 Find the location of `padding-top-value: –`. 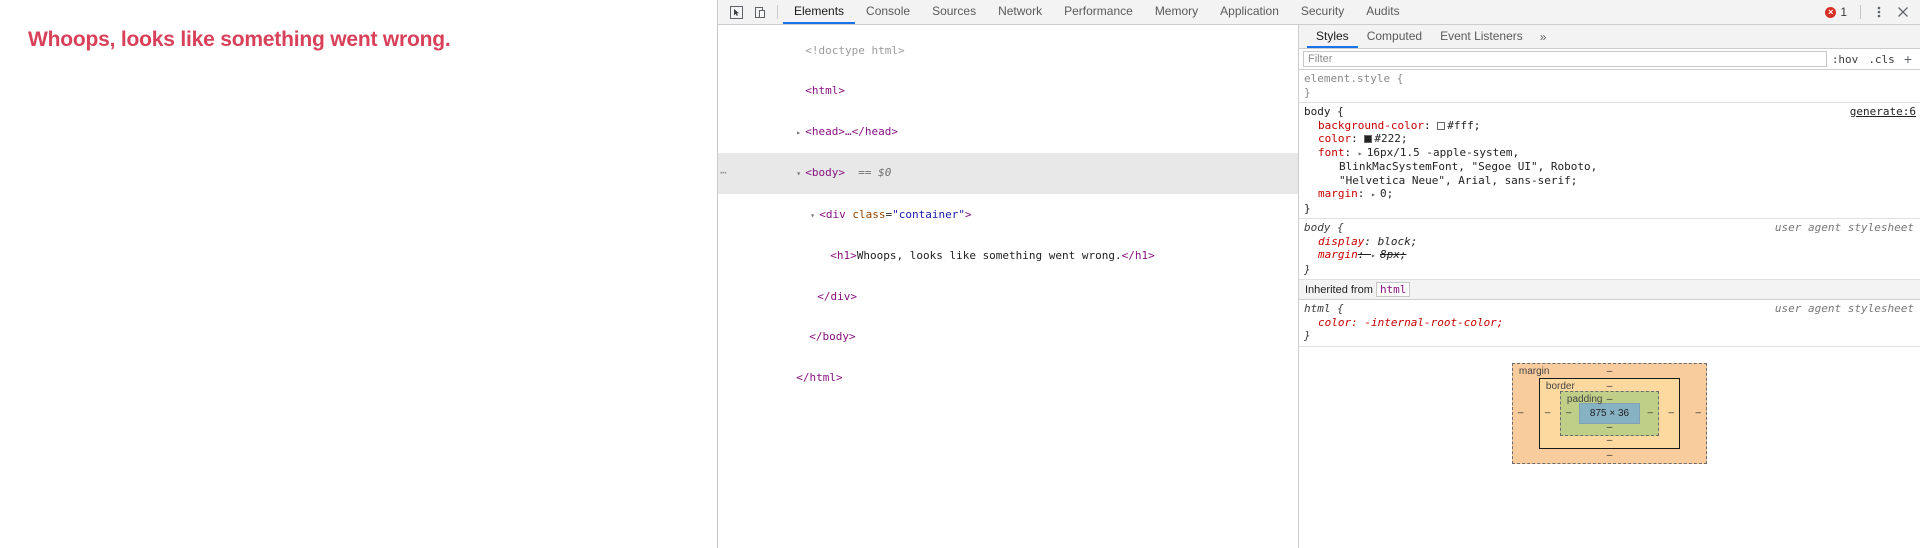

padding-top-value: – is located at coordinates (1610, 399).